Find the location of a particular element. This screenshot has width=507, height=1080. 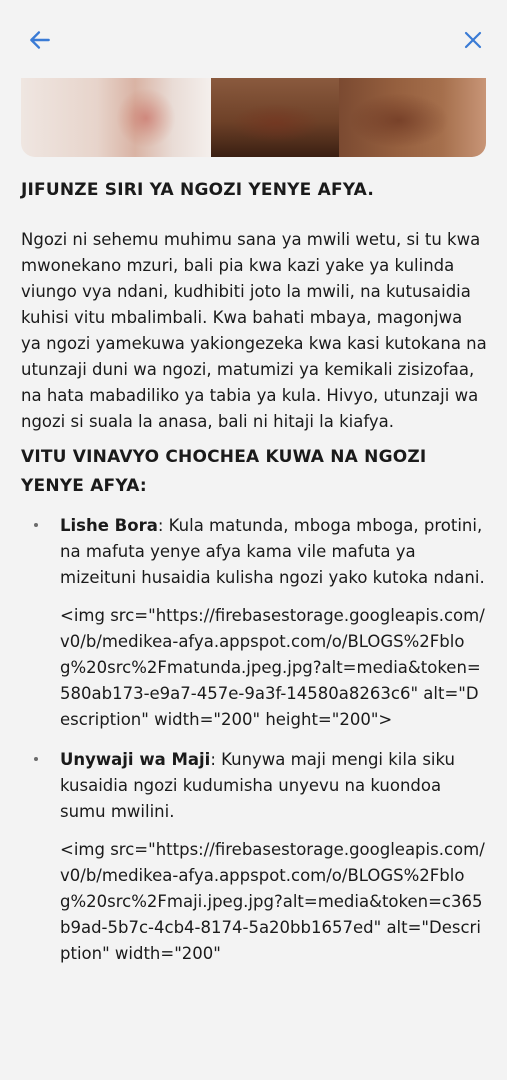

close-icon is located at coordinates (473, 40).